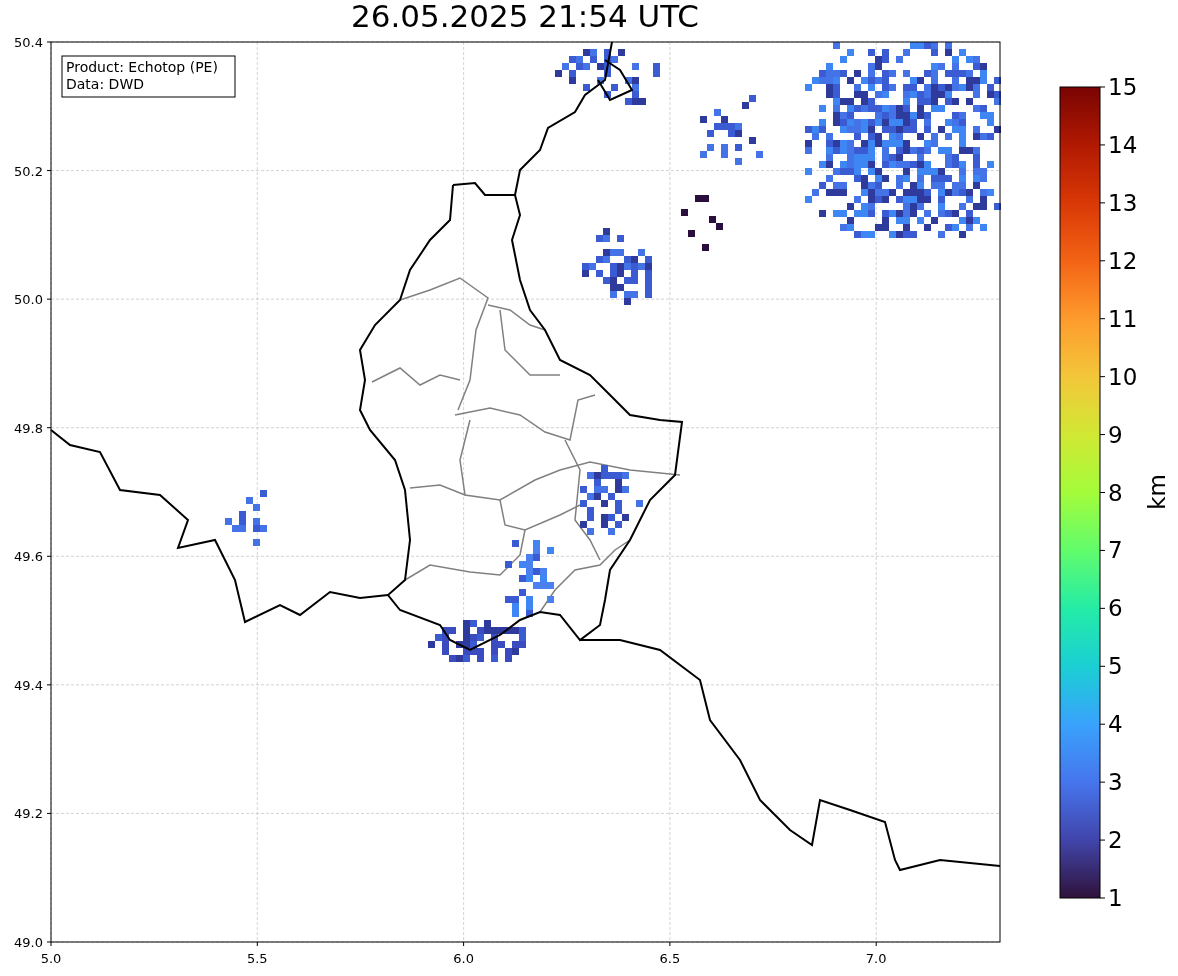 This screenshot has width=1178, height=976. I want to click on colorbar-label: km, so click(1157, 492).